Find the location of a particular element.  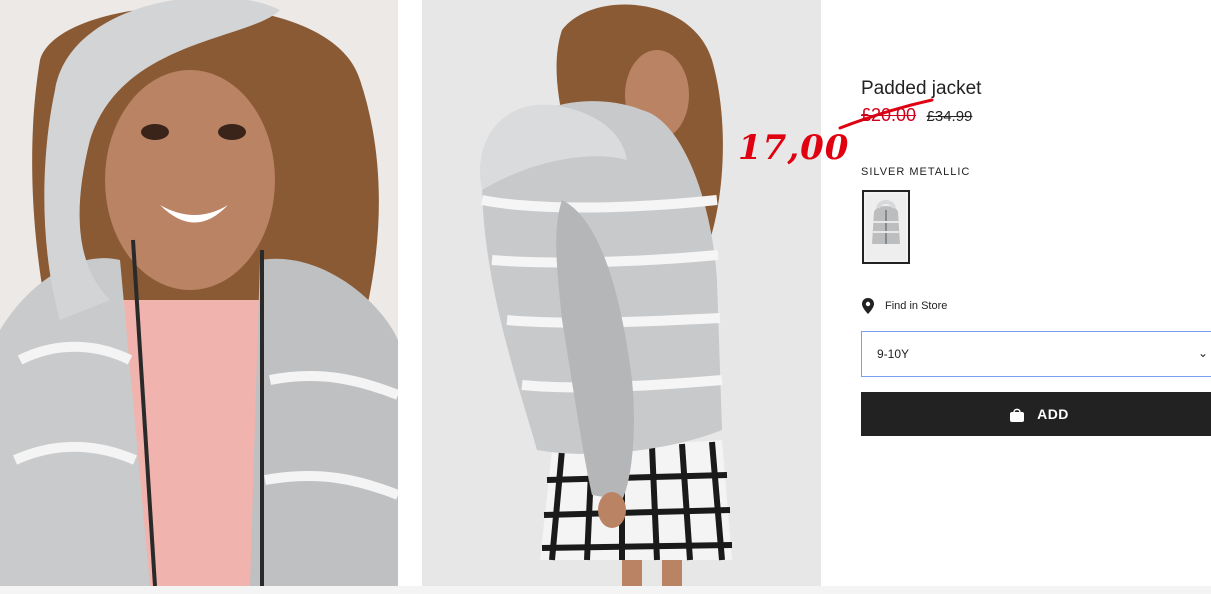

product-title: Padded jacket is located at coordinates (921, 88).